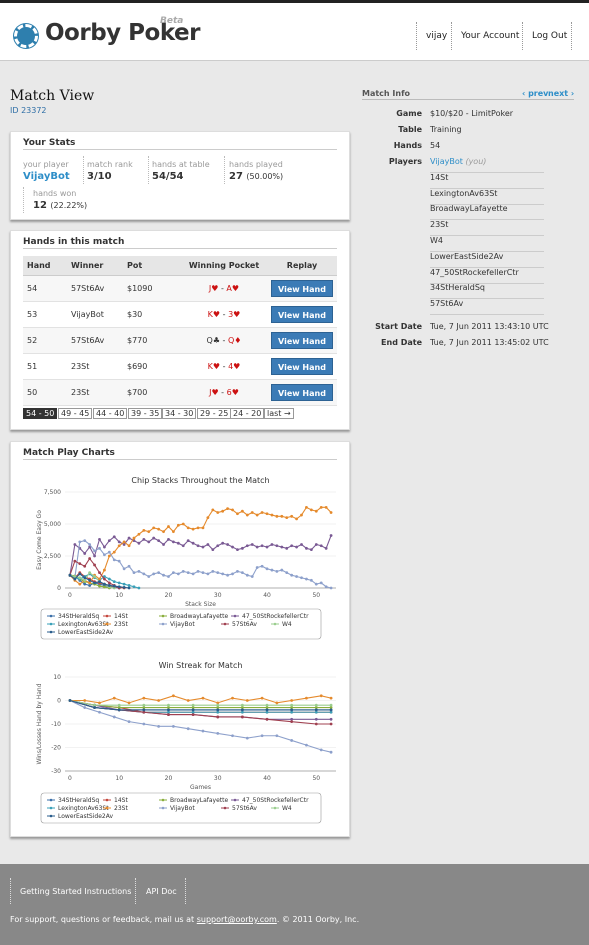 Image resolution: width=589 pixels, height=945 pixels. What do you see at coordinates (244, 624) in the screenshot?
I see `legend-label: 57St6Av` at bounding box center [244, 624].